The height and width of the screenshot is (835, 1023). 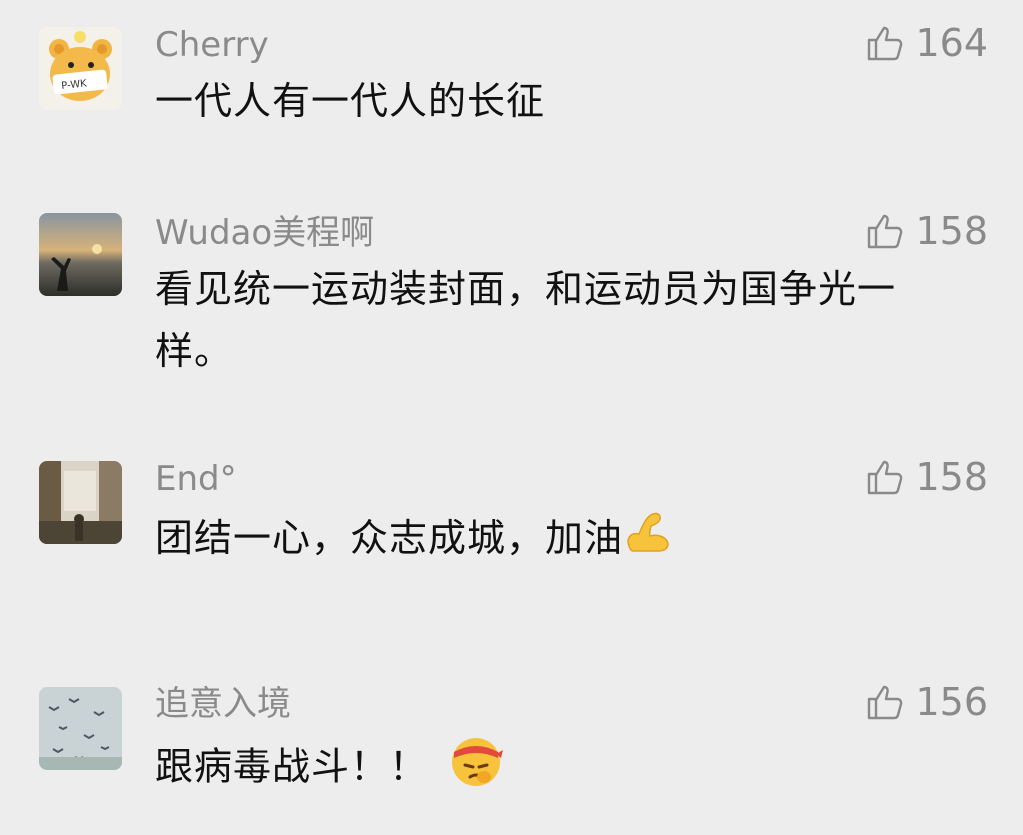 What do you see at coordinates (951, 43) in the screenshot?
I see `like-count: 164` at bounding box center [951, 43].